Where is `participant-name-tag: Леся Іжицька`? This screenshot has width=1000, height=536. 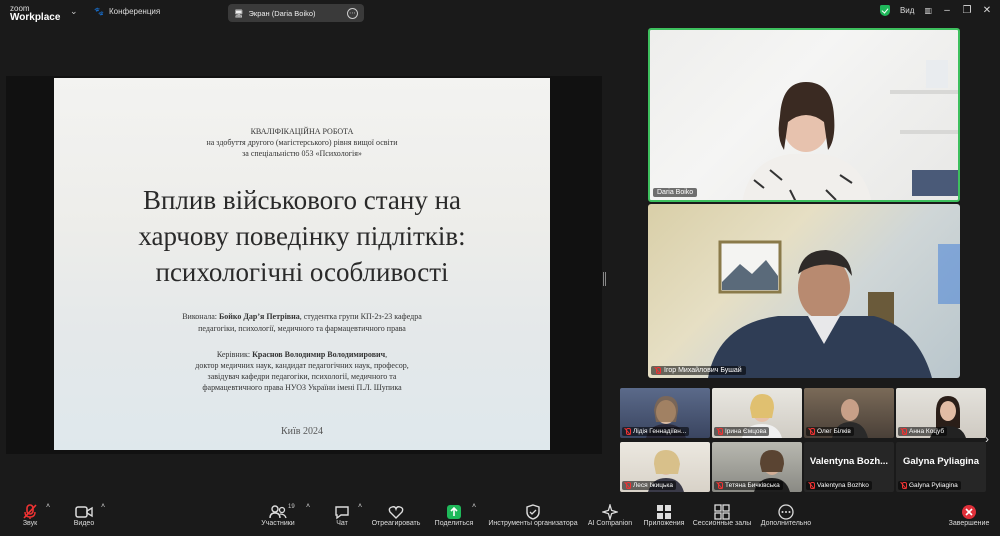
participant-name-tag: Леся Іжицька is located at coordinates (649, 485).